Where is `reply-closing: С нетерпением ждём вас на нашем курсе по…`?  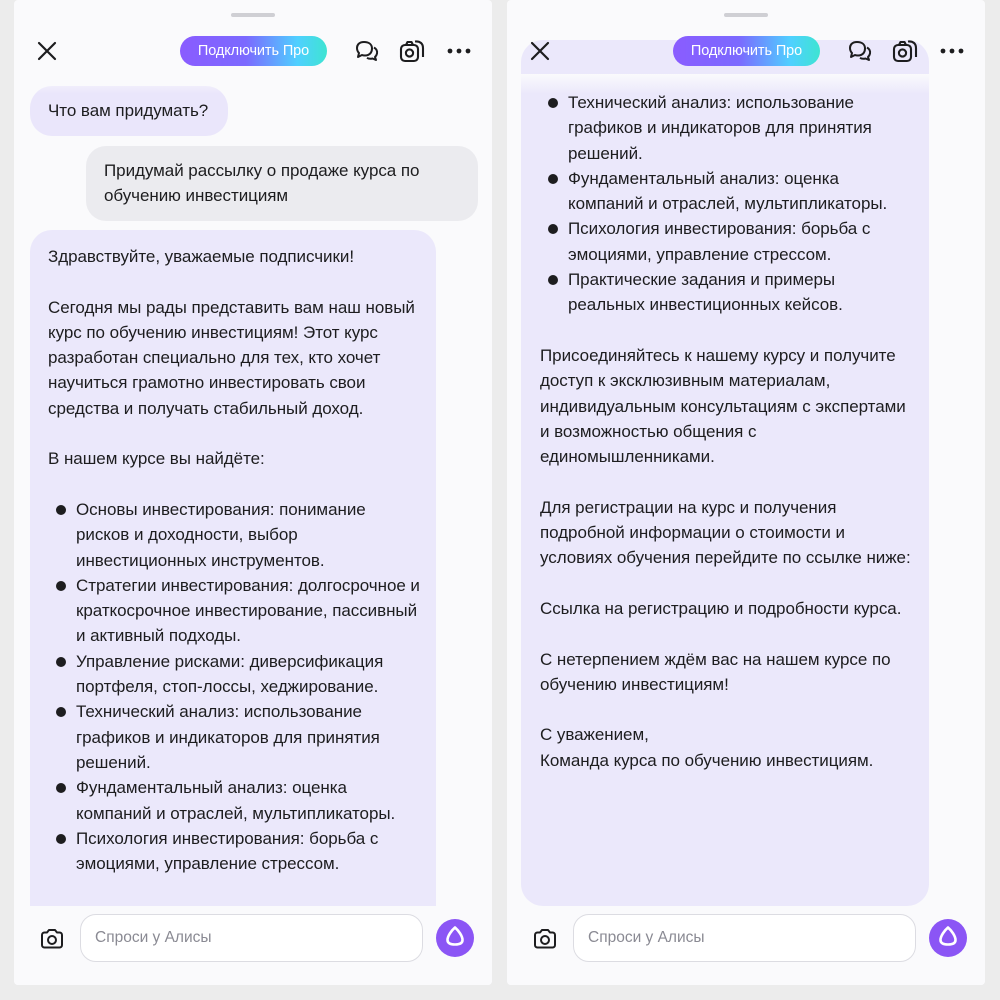
reply-closing: С нетерпением ждём вас на нашем курсе по… is located at coordinates (715, 671).